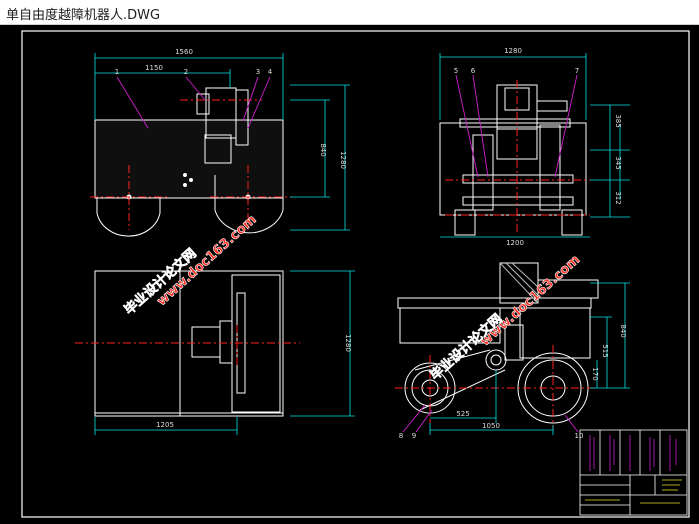 The width and height of the screenshot is (699, 524). Describe the element at coordinates (117, 72) in the screenshot. I see `balloon-1: 1` at that location.